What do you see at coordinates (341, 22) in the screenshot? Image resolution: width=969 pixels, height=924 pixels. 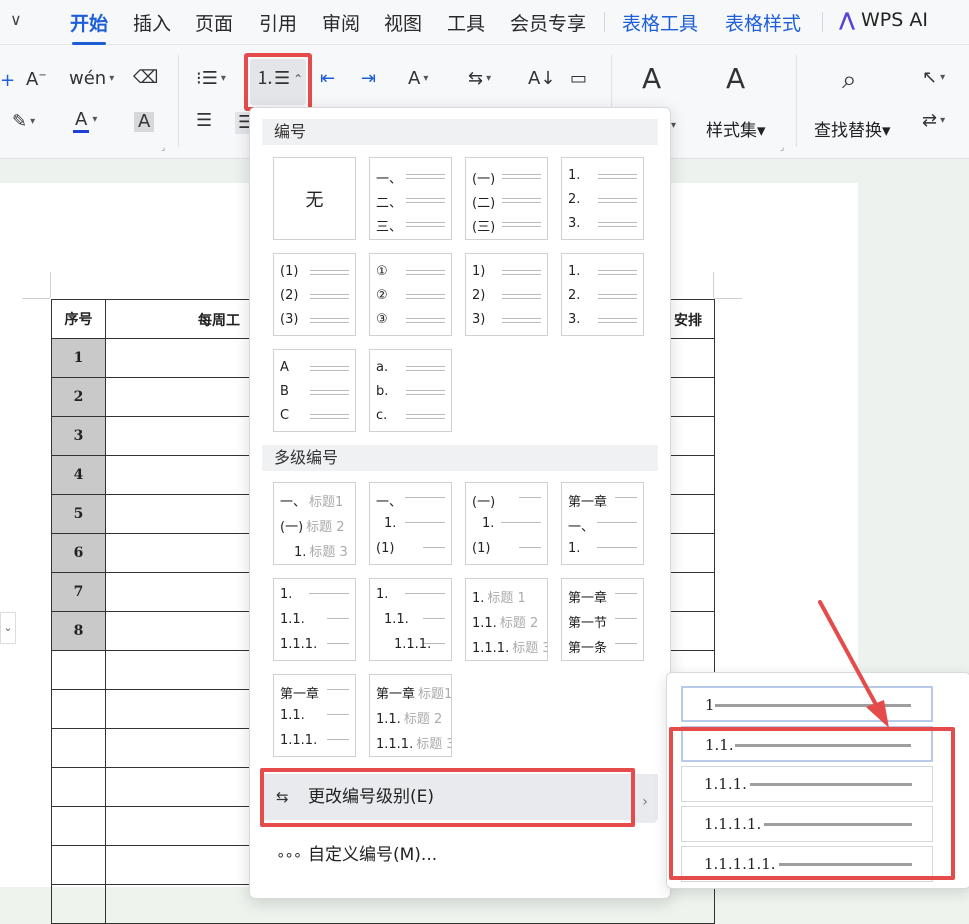 I see `tab-review: 审阅` at bounding box center [341, 22].